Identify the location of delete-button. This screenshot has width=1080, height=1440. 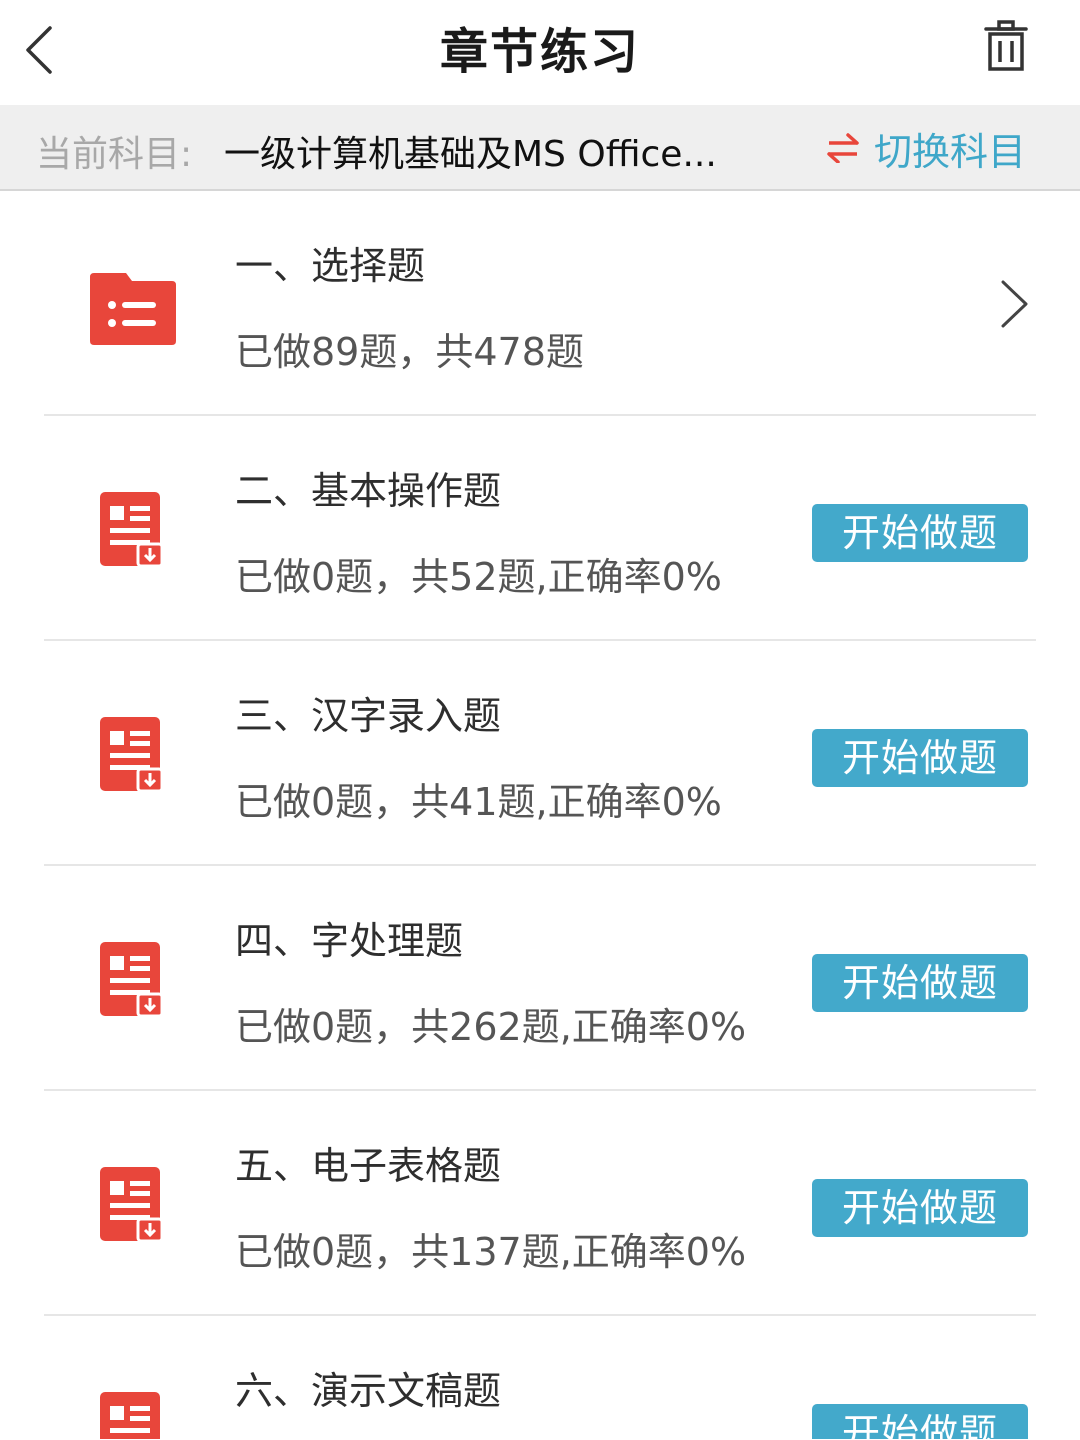
(1006, 46).